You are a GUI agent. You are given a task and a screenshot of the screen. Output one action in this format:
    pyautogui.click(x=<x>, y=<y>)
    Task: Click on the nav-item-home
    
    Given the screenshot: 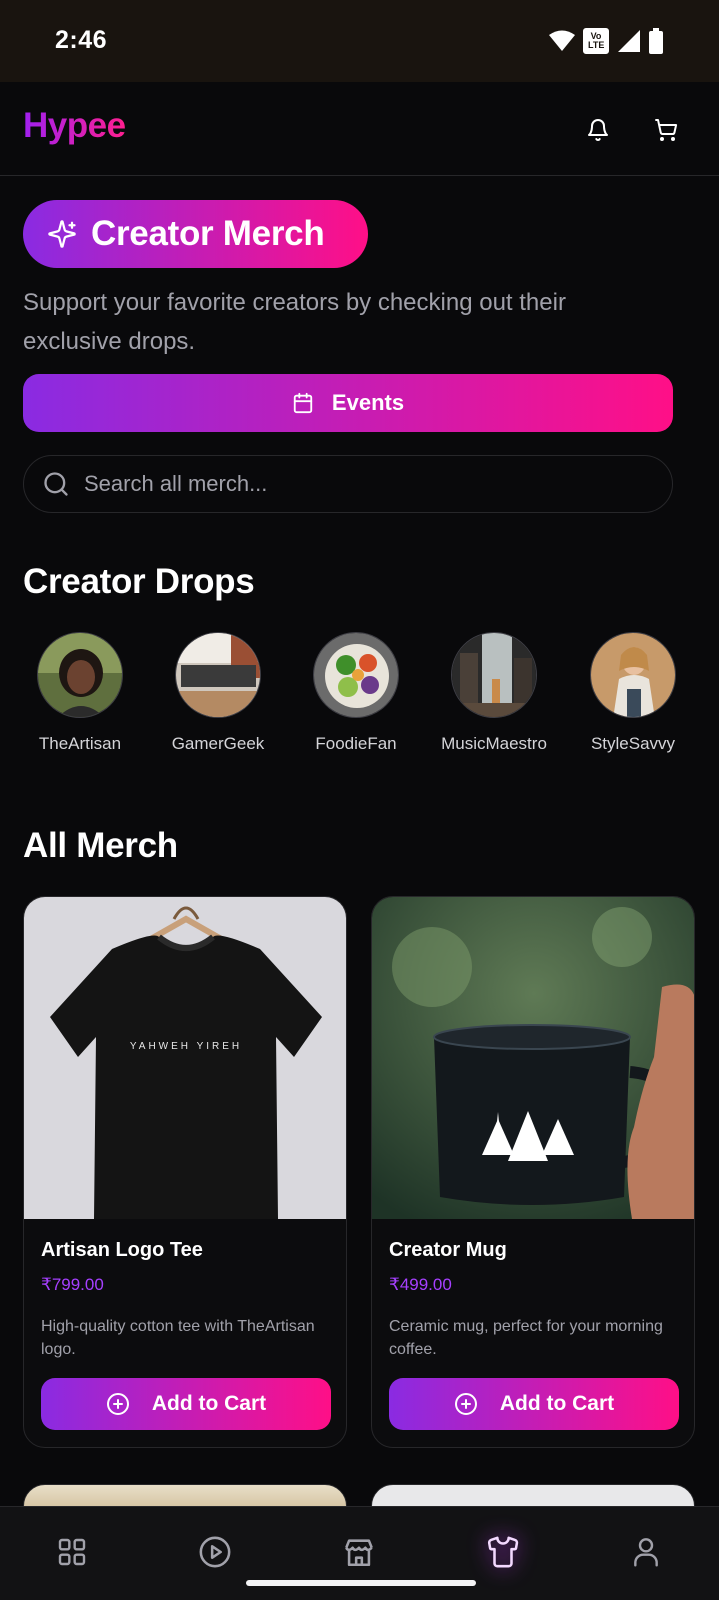 What is the action you would take?
    pyautogui.click(x=72, y=1552)
    